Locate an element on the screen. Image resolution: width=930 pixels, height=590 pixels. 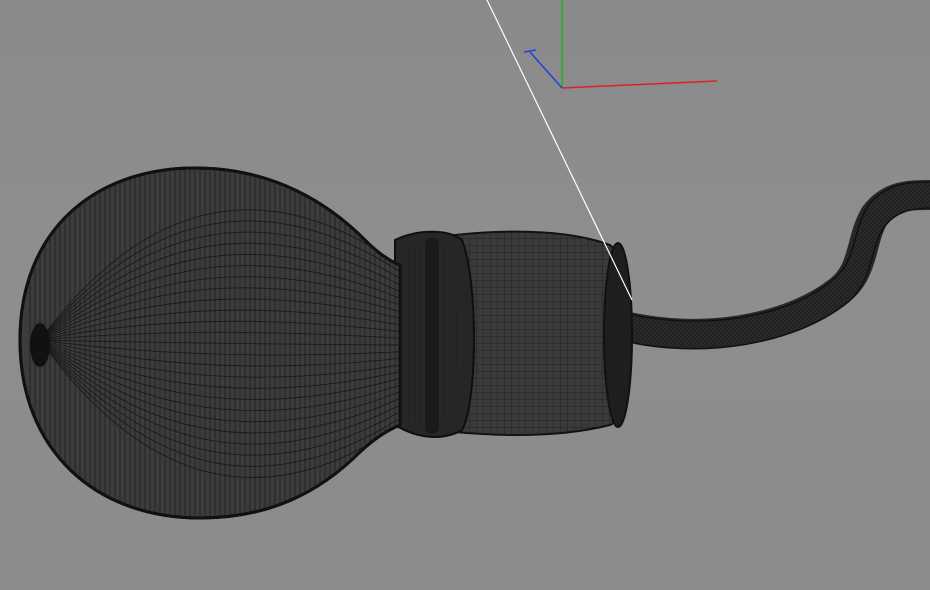
z-axis-icon is located at coordinates (546, 70).